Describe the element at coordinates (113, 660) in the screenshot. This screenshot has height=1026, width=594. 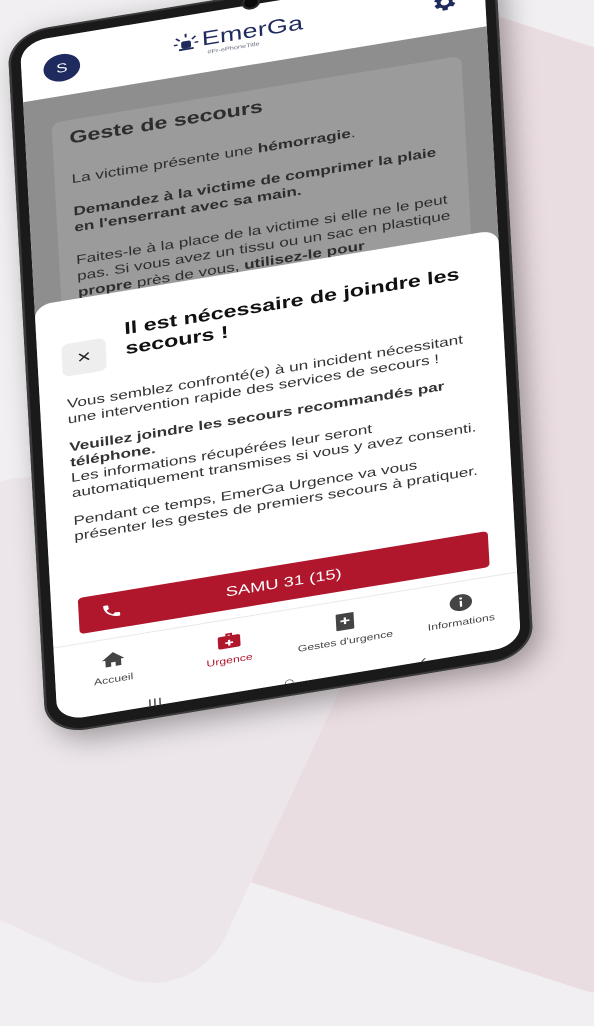
I see `home-icon` at that location.